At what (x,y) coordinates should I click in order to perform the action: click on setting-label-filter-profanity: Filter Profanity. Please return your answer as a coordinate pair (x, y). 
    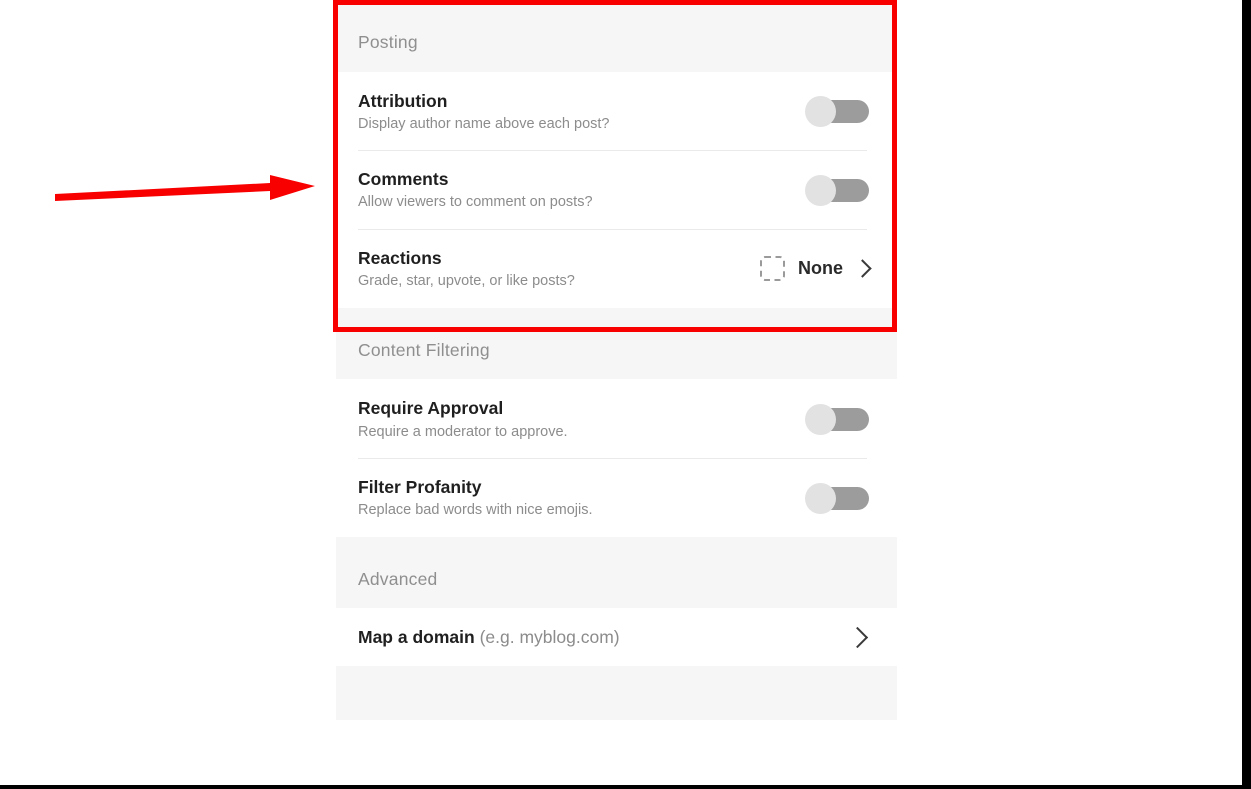
    Looking at the image, I should click on (420, 487).